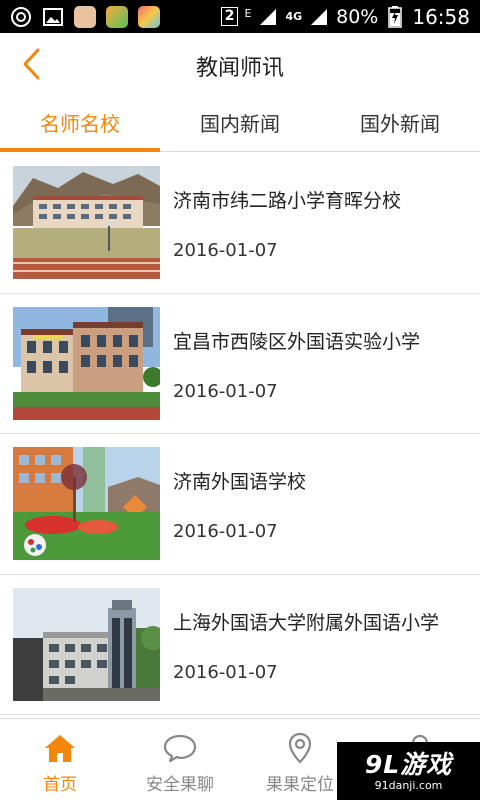 Image resolution: width=480 pixels, height=800 pixels. I want to click on news-title: 济南外国语学校, so click(240, 482).